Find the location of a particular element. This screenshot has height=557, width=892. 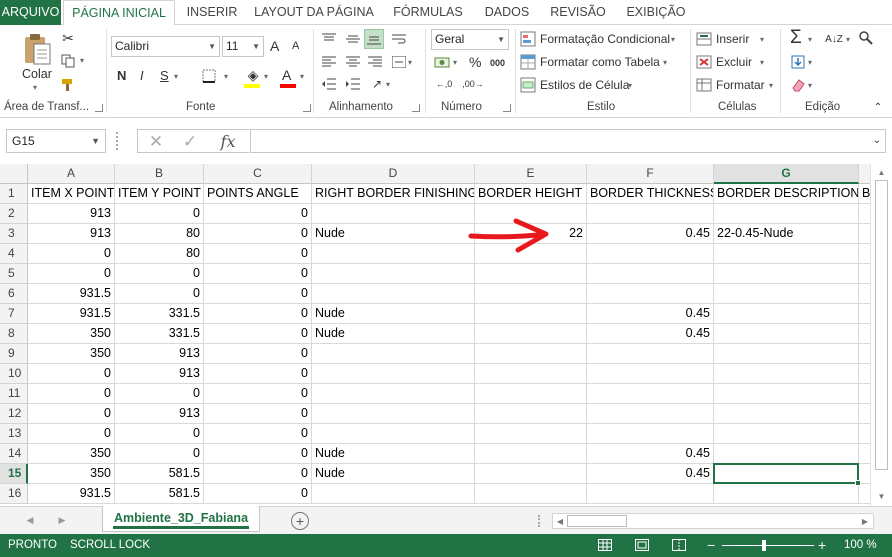

cell-h13 is located at coordinates (864, 434).